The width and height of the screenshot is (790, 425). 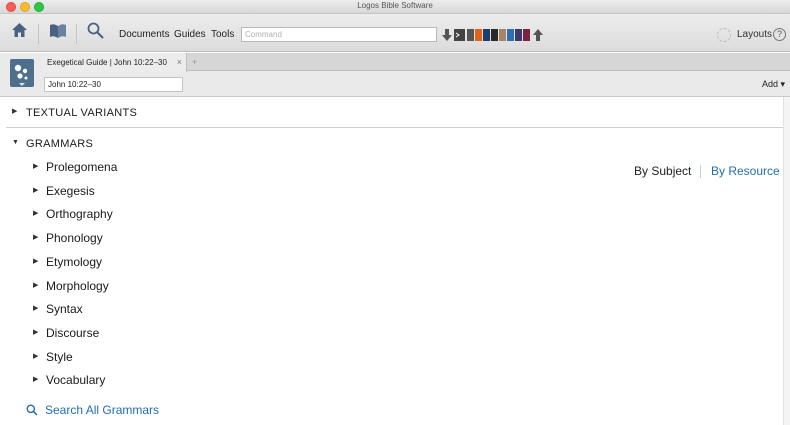 I want to click on library-icon, so click(x=58, y=32).